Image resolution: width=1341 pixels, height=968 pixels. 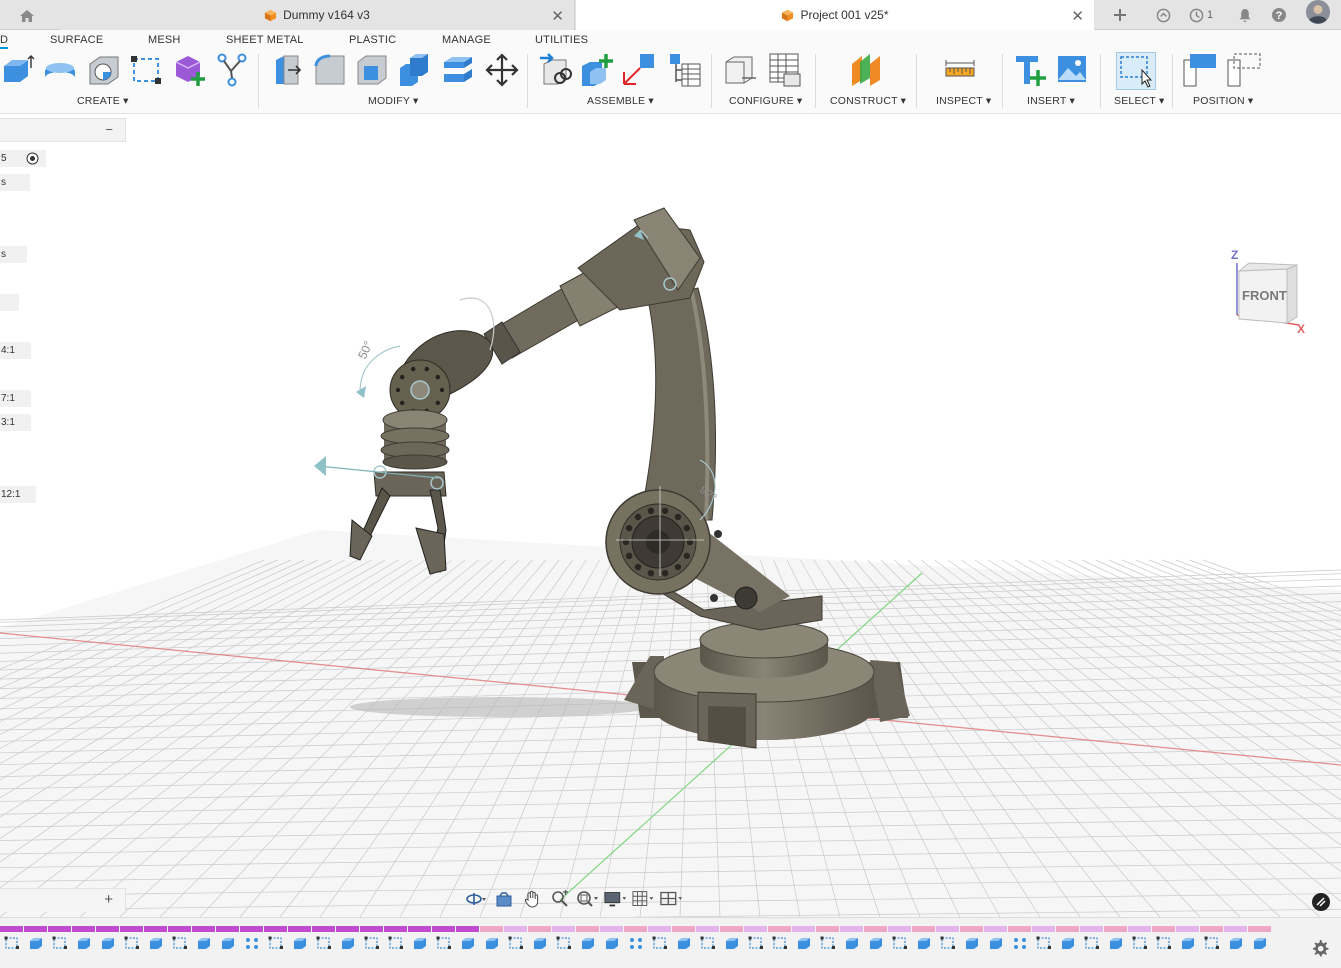 I want to click on browser-row: 12:1, so click(x=18, y=494).